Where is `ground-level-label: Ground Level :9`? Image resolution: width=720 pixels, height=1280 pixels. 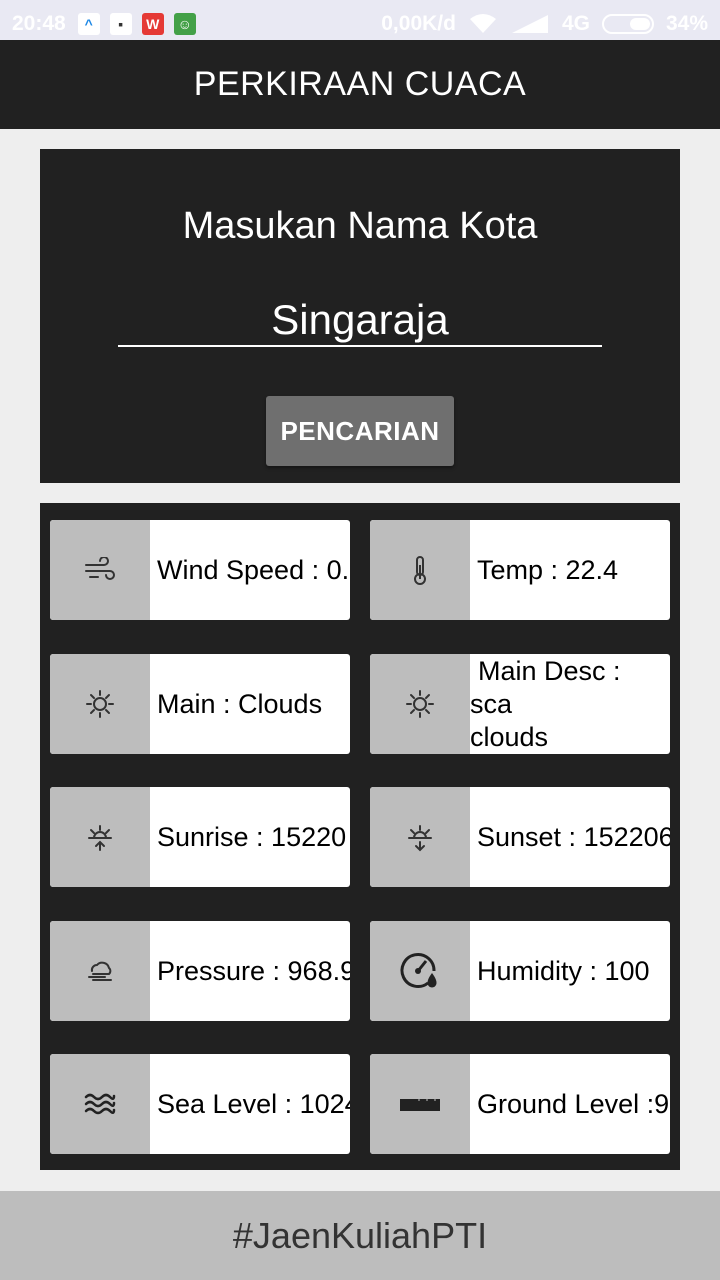
ground-level-label: Ground Level :9 is located at coordinates (573, 1103).